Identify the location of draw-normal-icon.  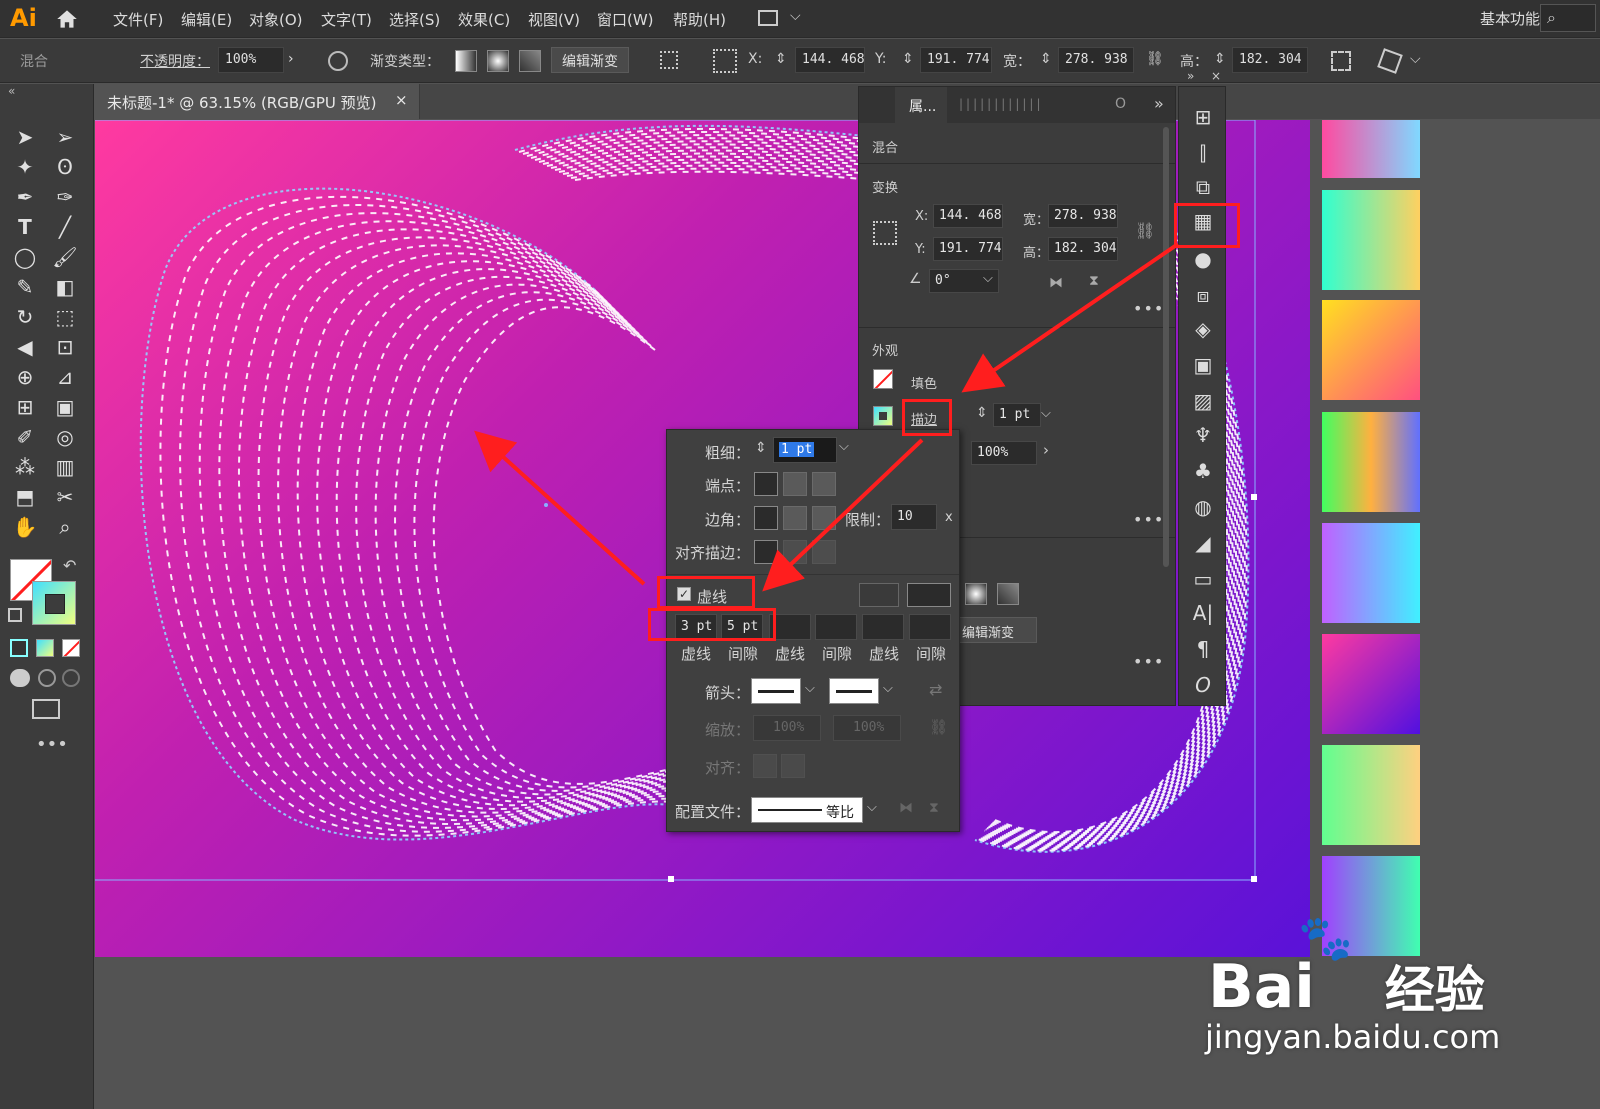
(20, 678).